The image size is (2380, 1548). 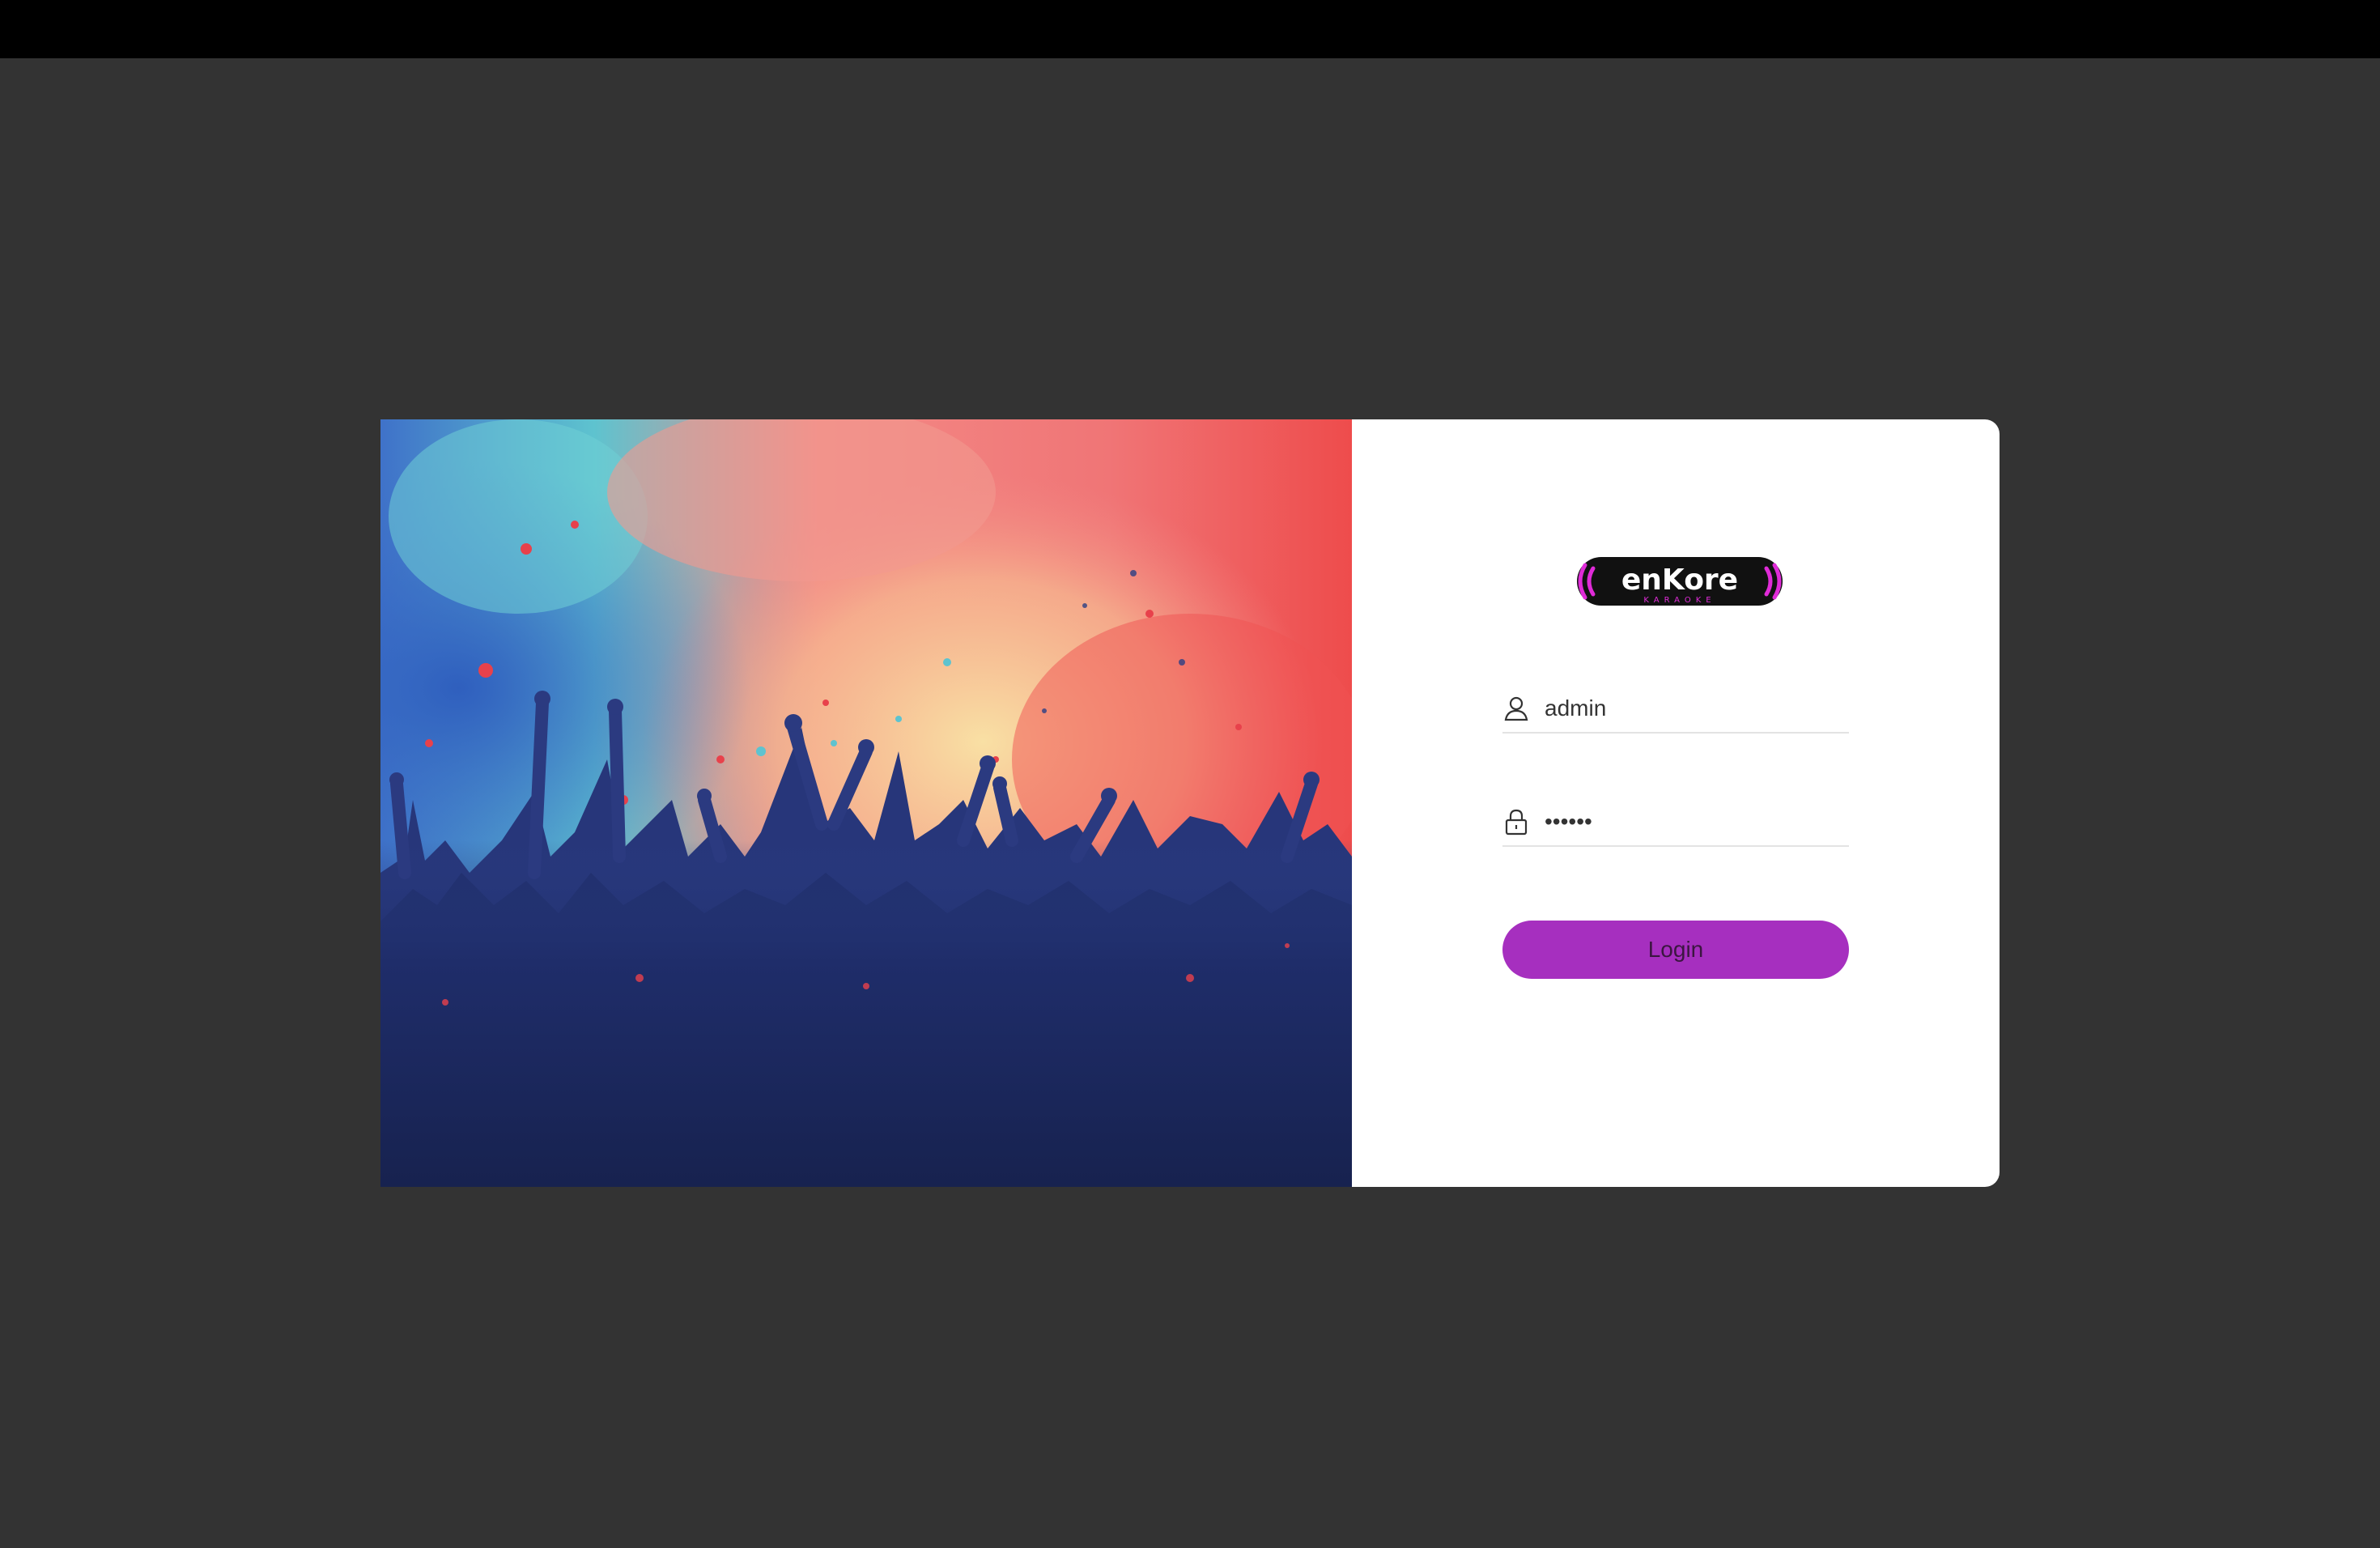 What do you see at coordinates (1516, 822) in the screenshot?
I see `lock-icon` at bounding box center [1516, 822].